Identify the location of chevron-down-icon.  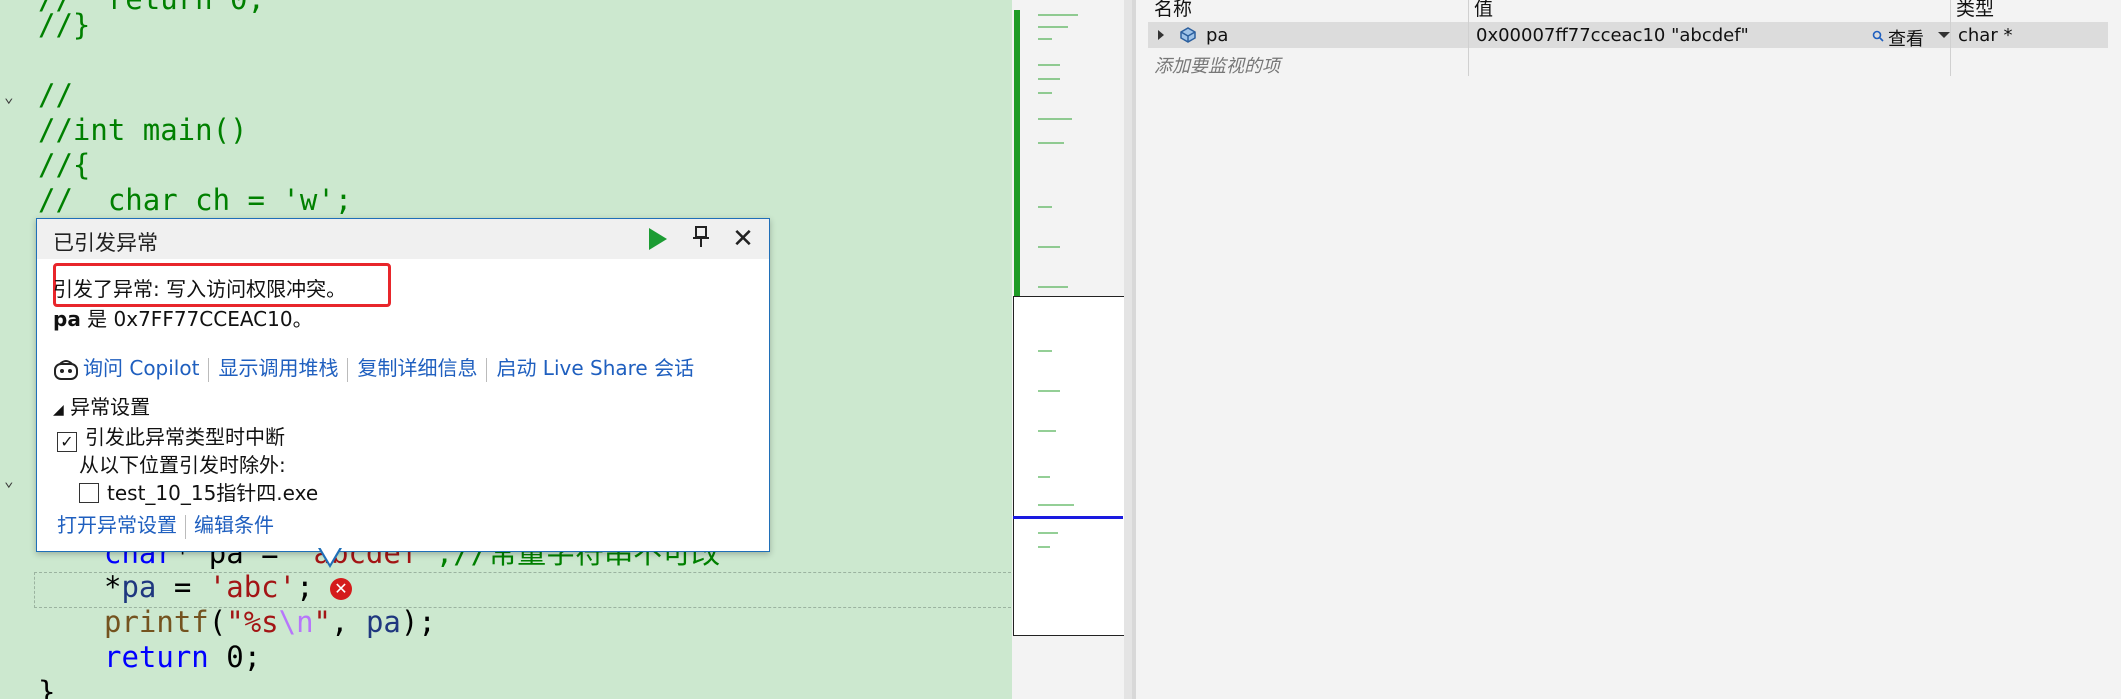
(1944, 35).